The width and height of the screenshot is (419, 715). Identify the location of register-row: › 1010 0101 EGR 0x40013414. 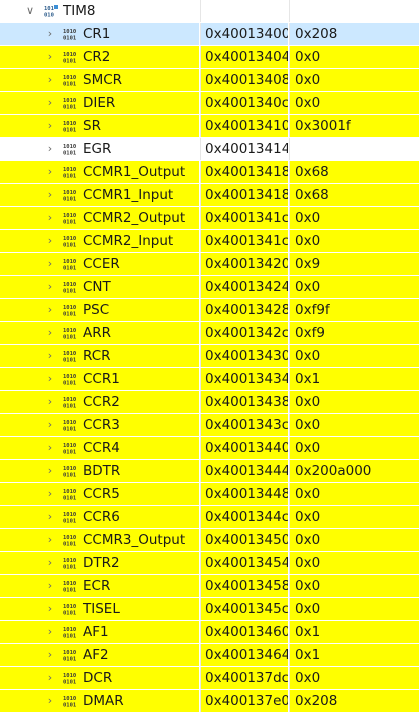
(209, 149).